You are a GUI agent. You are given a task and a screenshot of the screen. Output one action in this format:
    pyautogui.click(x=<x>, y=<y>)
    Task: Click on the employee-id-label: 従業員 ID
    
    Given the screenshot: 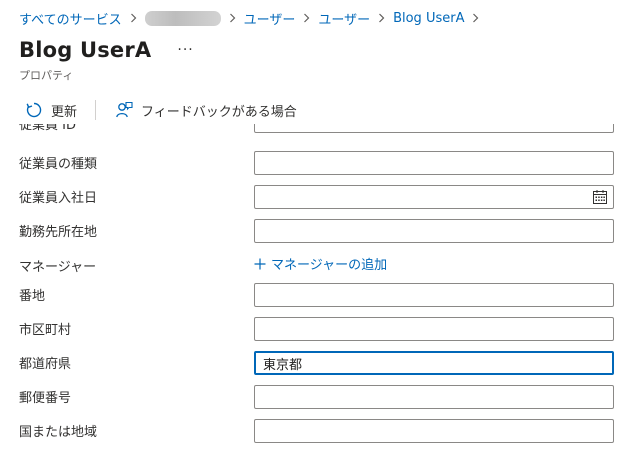 What is the action you would take?
    pyautogui.click(x=47, y=128)
    